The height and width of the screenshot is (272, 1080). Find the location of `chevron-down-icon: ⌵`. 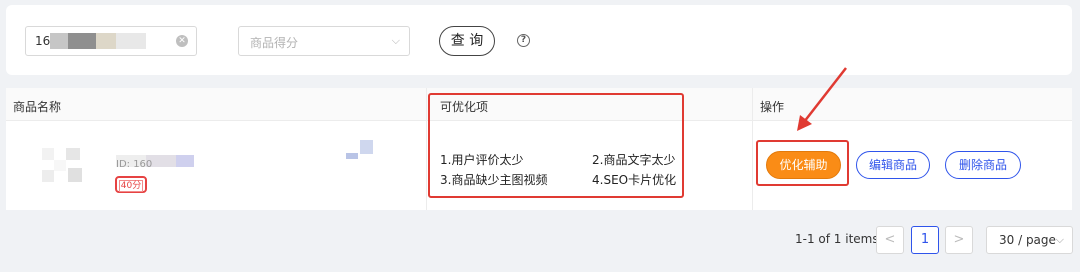

chevron-down-icon: ⌵ is located at coordinates (1059, 239).